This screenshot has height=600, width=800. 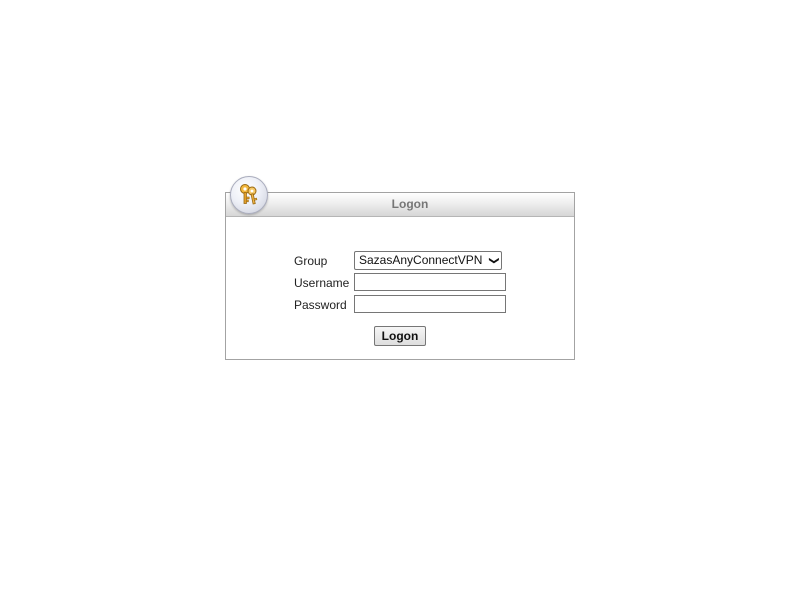 I want to click on password-input, so click(x=430, y=304).